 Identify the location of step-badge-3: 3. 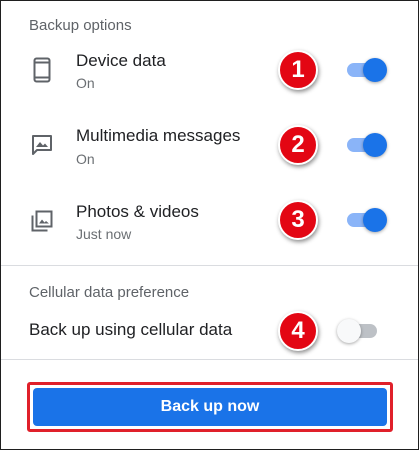
(298, 220).